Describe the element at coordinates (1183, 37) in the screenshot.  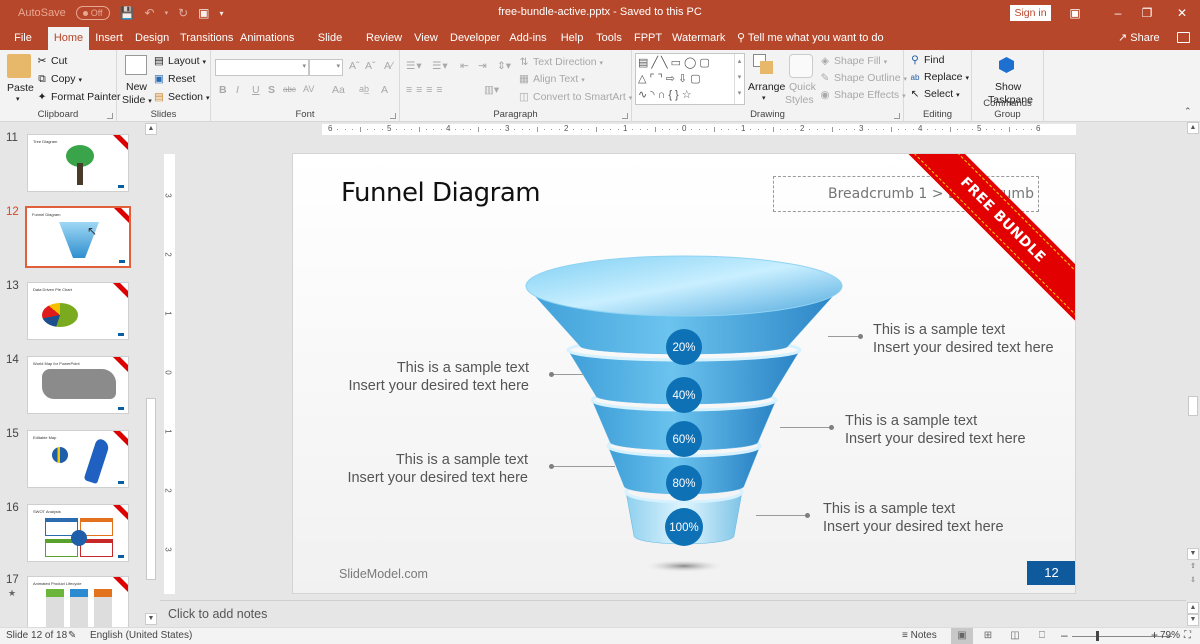
I see `comments-icon` at that location.